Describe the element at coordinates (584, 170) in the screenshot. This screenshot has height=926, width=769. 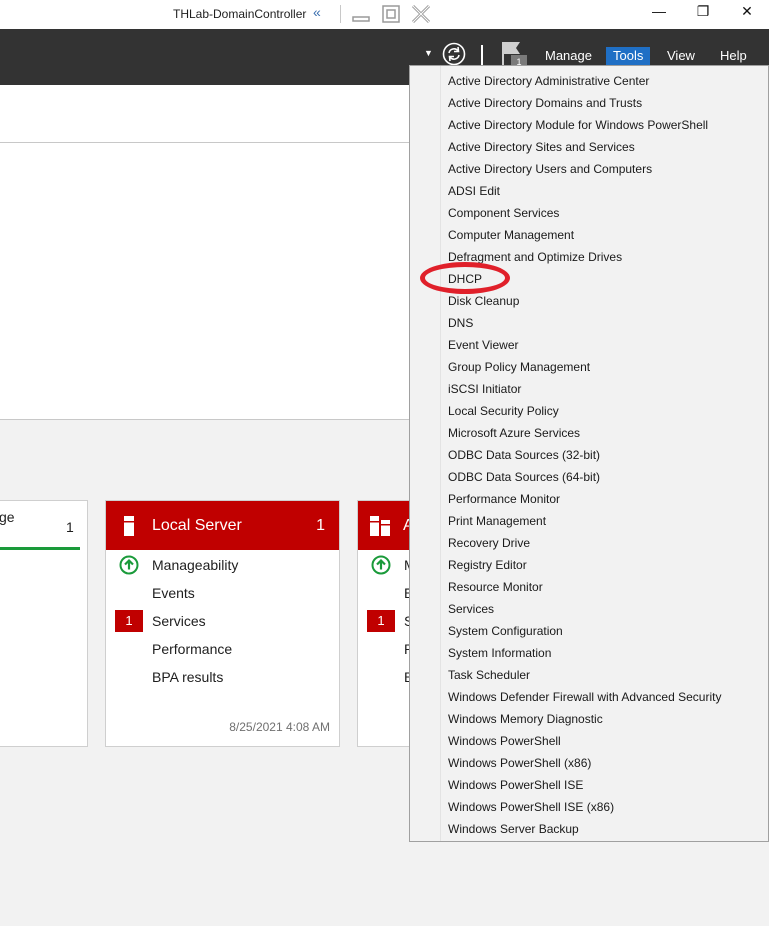
I see `tools-menu-item-active-directory-users-and-computers: Active Directory Users and Computers` at that location.